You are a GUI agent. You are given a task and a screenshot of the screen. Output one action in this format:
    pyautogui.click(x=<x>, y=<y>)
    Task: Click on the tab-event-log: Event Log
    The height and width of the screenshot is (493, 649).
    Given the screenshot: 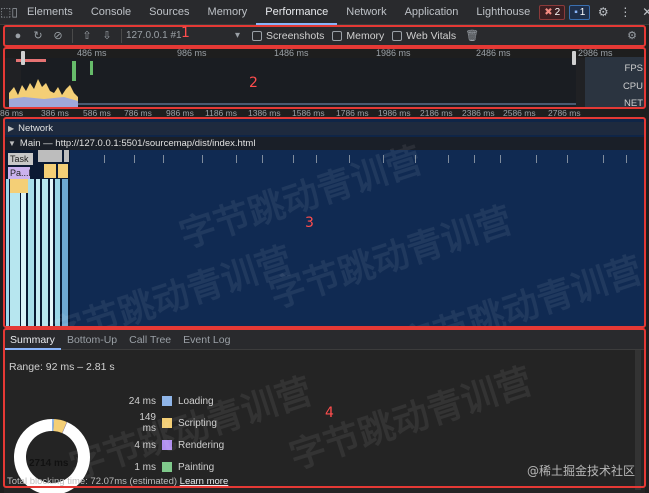 What is the action you would take?
    pyautogui.click(x=206, y=340)
    